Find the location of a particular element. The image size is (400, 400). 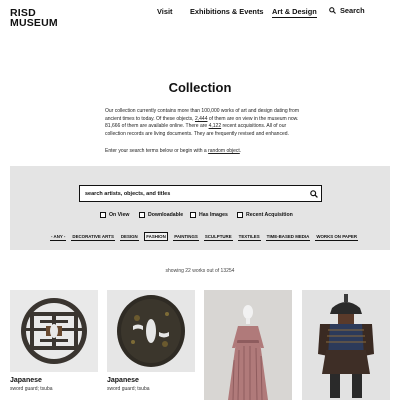

filter-label: Recent Acquisition is located at coordinates (269, 215).